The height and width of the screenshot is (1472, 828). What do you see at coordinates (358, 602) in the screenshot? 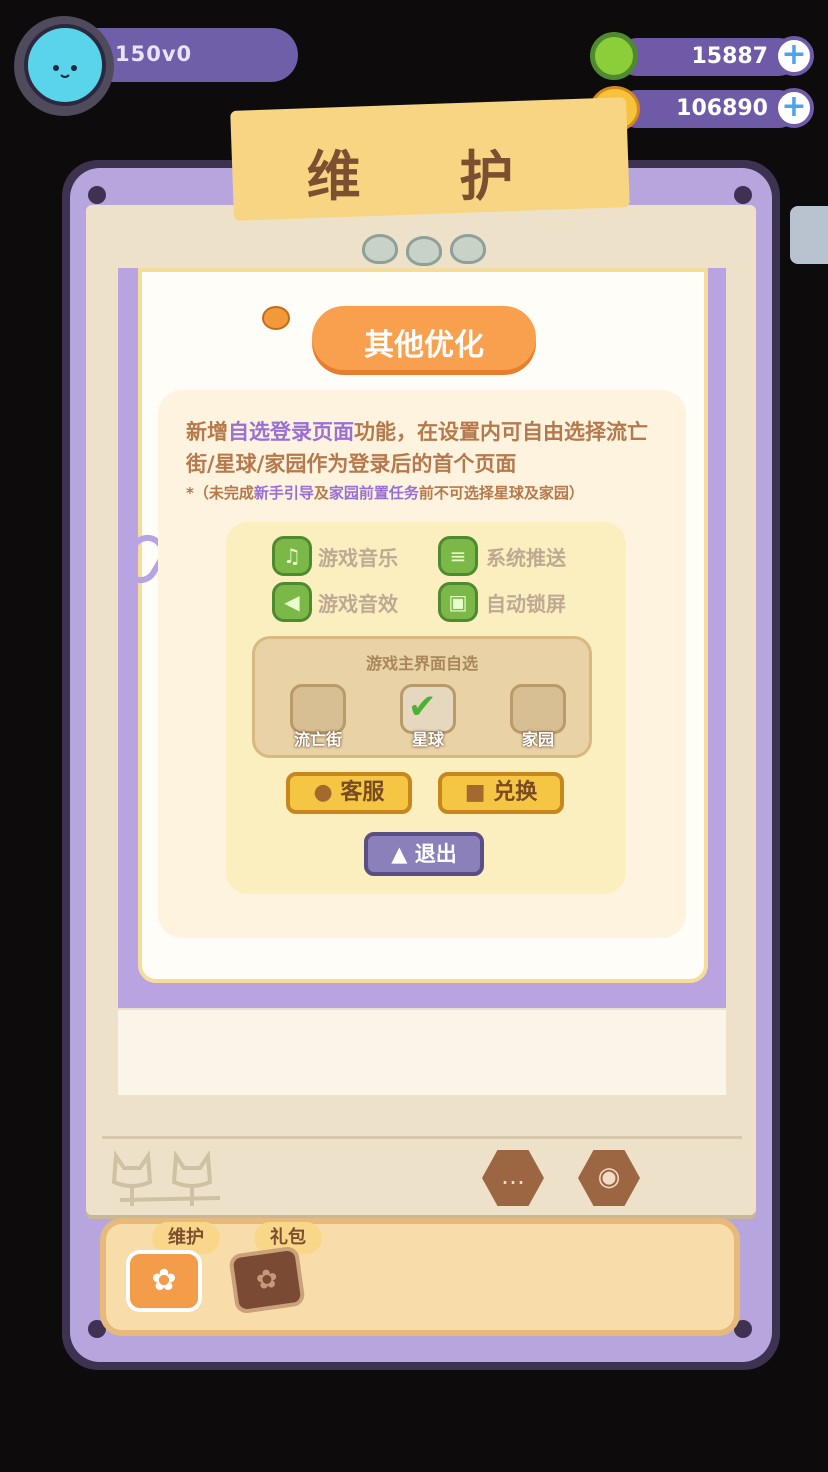
I see `option-game-sound: 游戏音效` at bounding box center [358, 602].